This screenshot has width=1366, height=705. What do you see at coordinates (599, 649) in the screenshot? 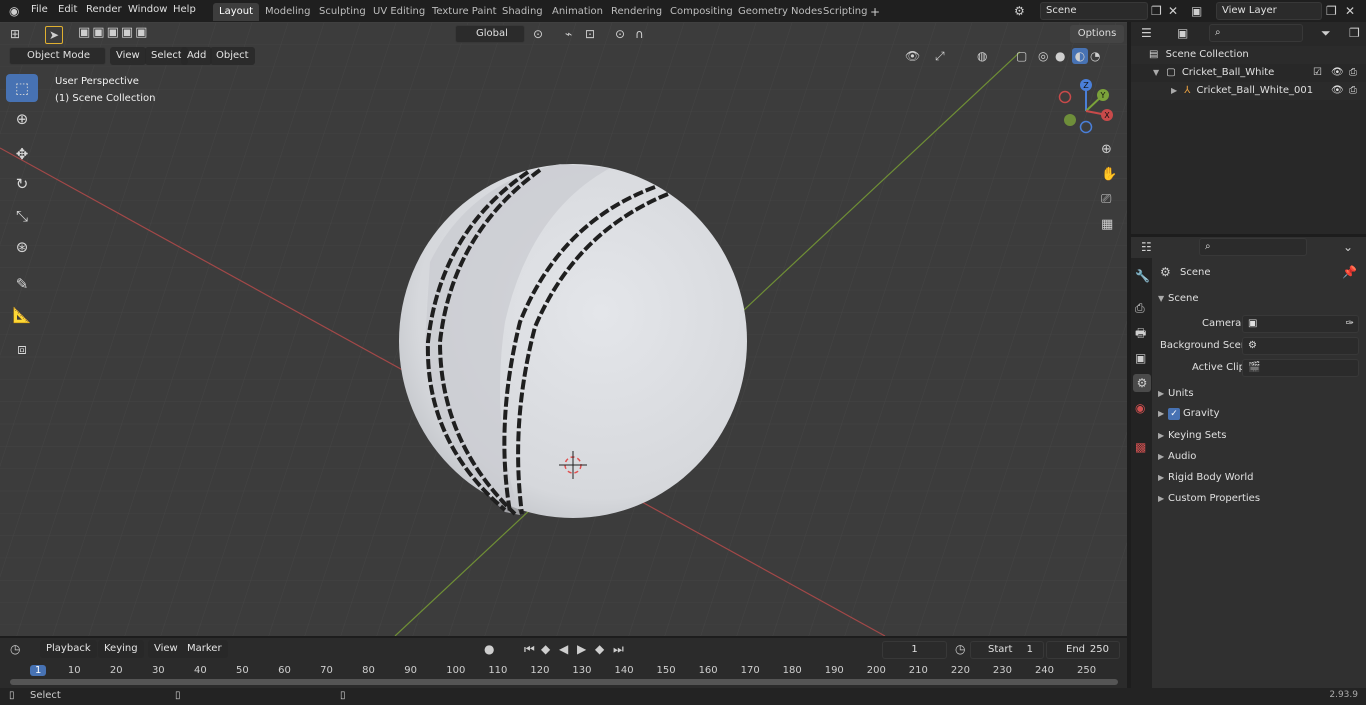
I see `next-keyframe-icon: ◆` at bounding box center [599, 649].